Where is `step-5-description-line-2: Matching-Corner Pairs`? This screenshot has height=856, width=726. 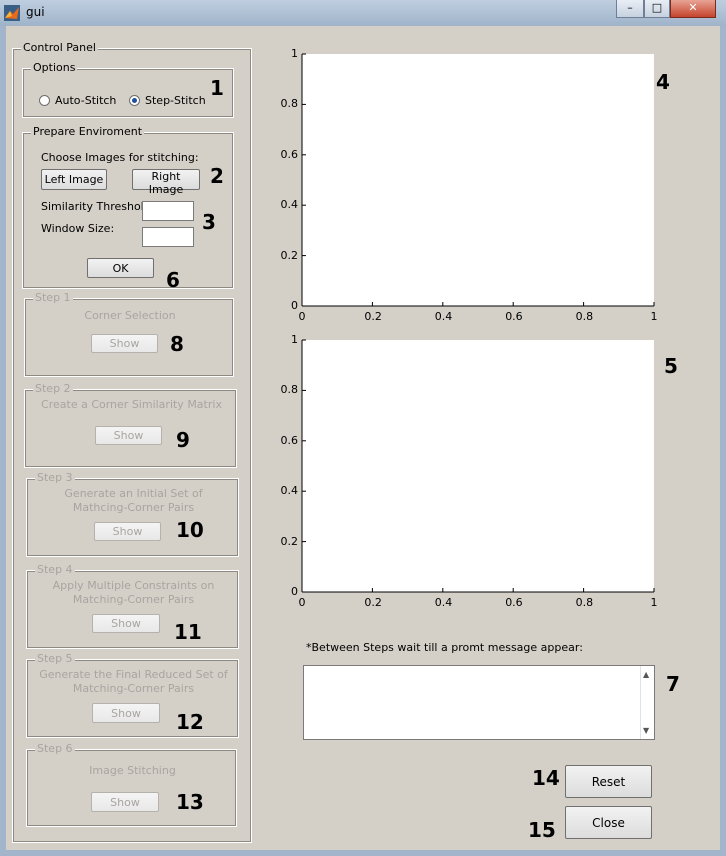 step-5-description-line-2: Matching-Corner Pairs is located at coordinates (133, 688).